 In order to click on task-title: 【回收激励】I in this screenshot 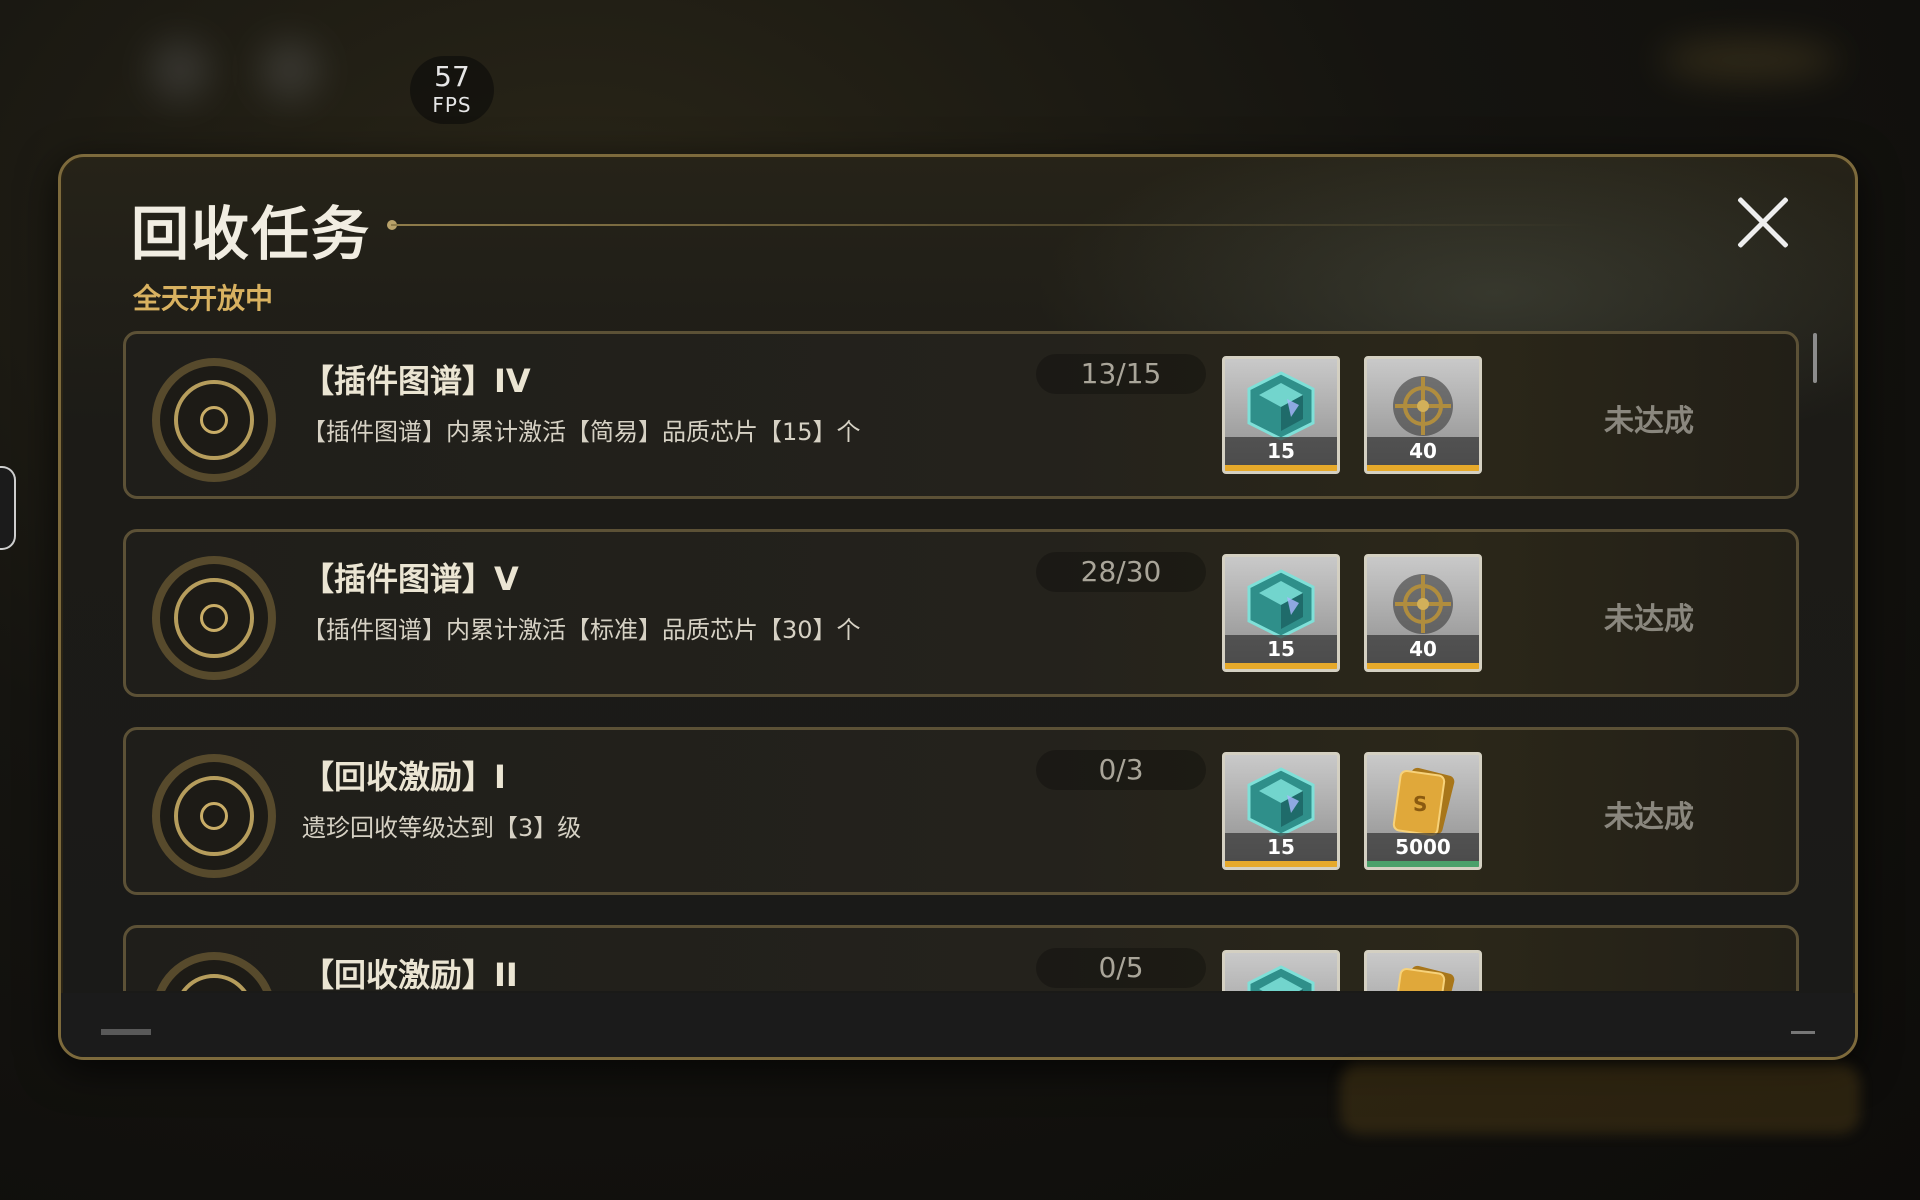, I will do `click(404, 777)`.